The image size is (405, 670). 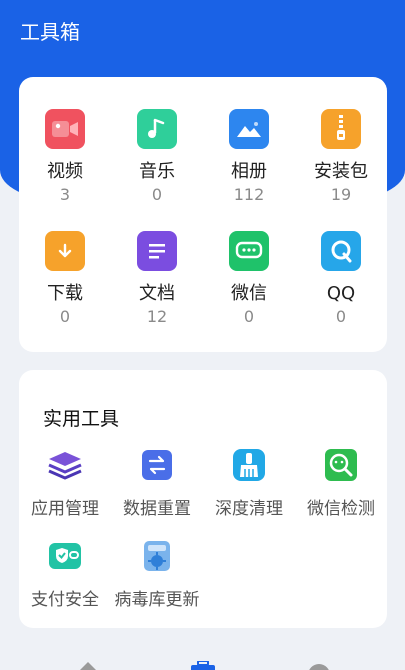 I want to click on category-download: 下载 0, so click(x=65, y=279).